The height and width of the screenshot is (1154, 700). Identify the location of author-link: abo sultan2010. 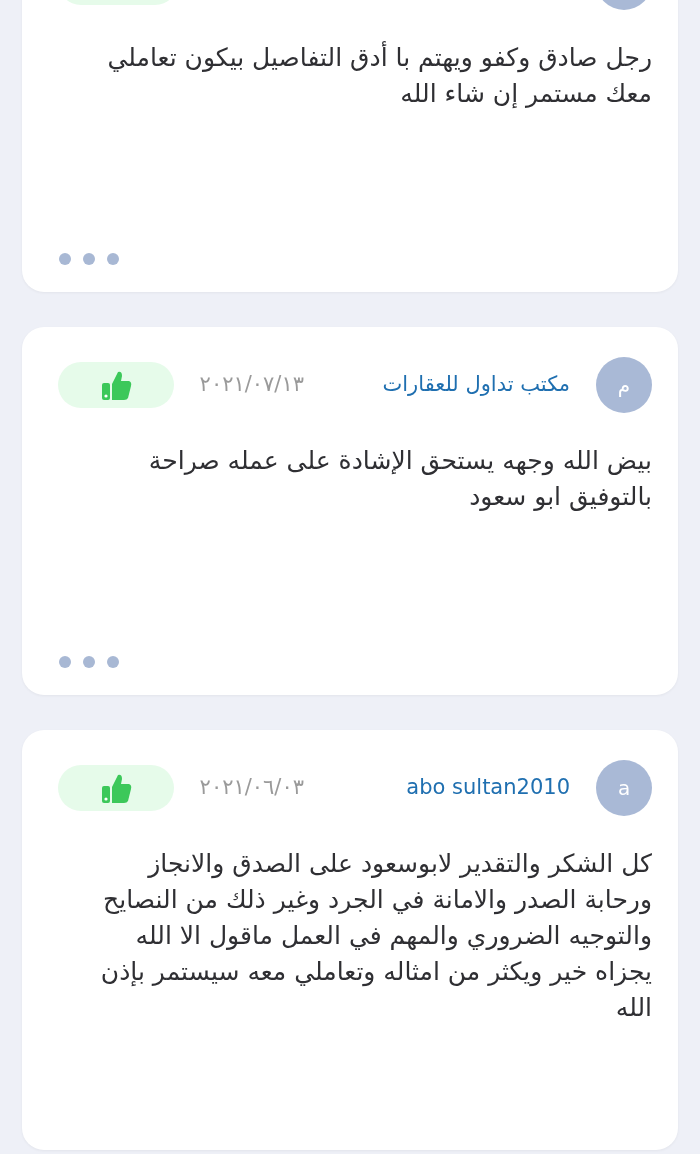
(455, 788).